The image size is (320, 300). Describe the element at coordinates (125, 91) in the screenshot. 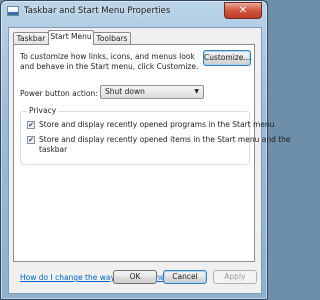

I see `power-button-value: Shut down` at that location.